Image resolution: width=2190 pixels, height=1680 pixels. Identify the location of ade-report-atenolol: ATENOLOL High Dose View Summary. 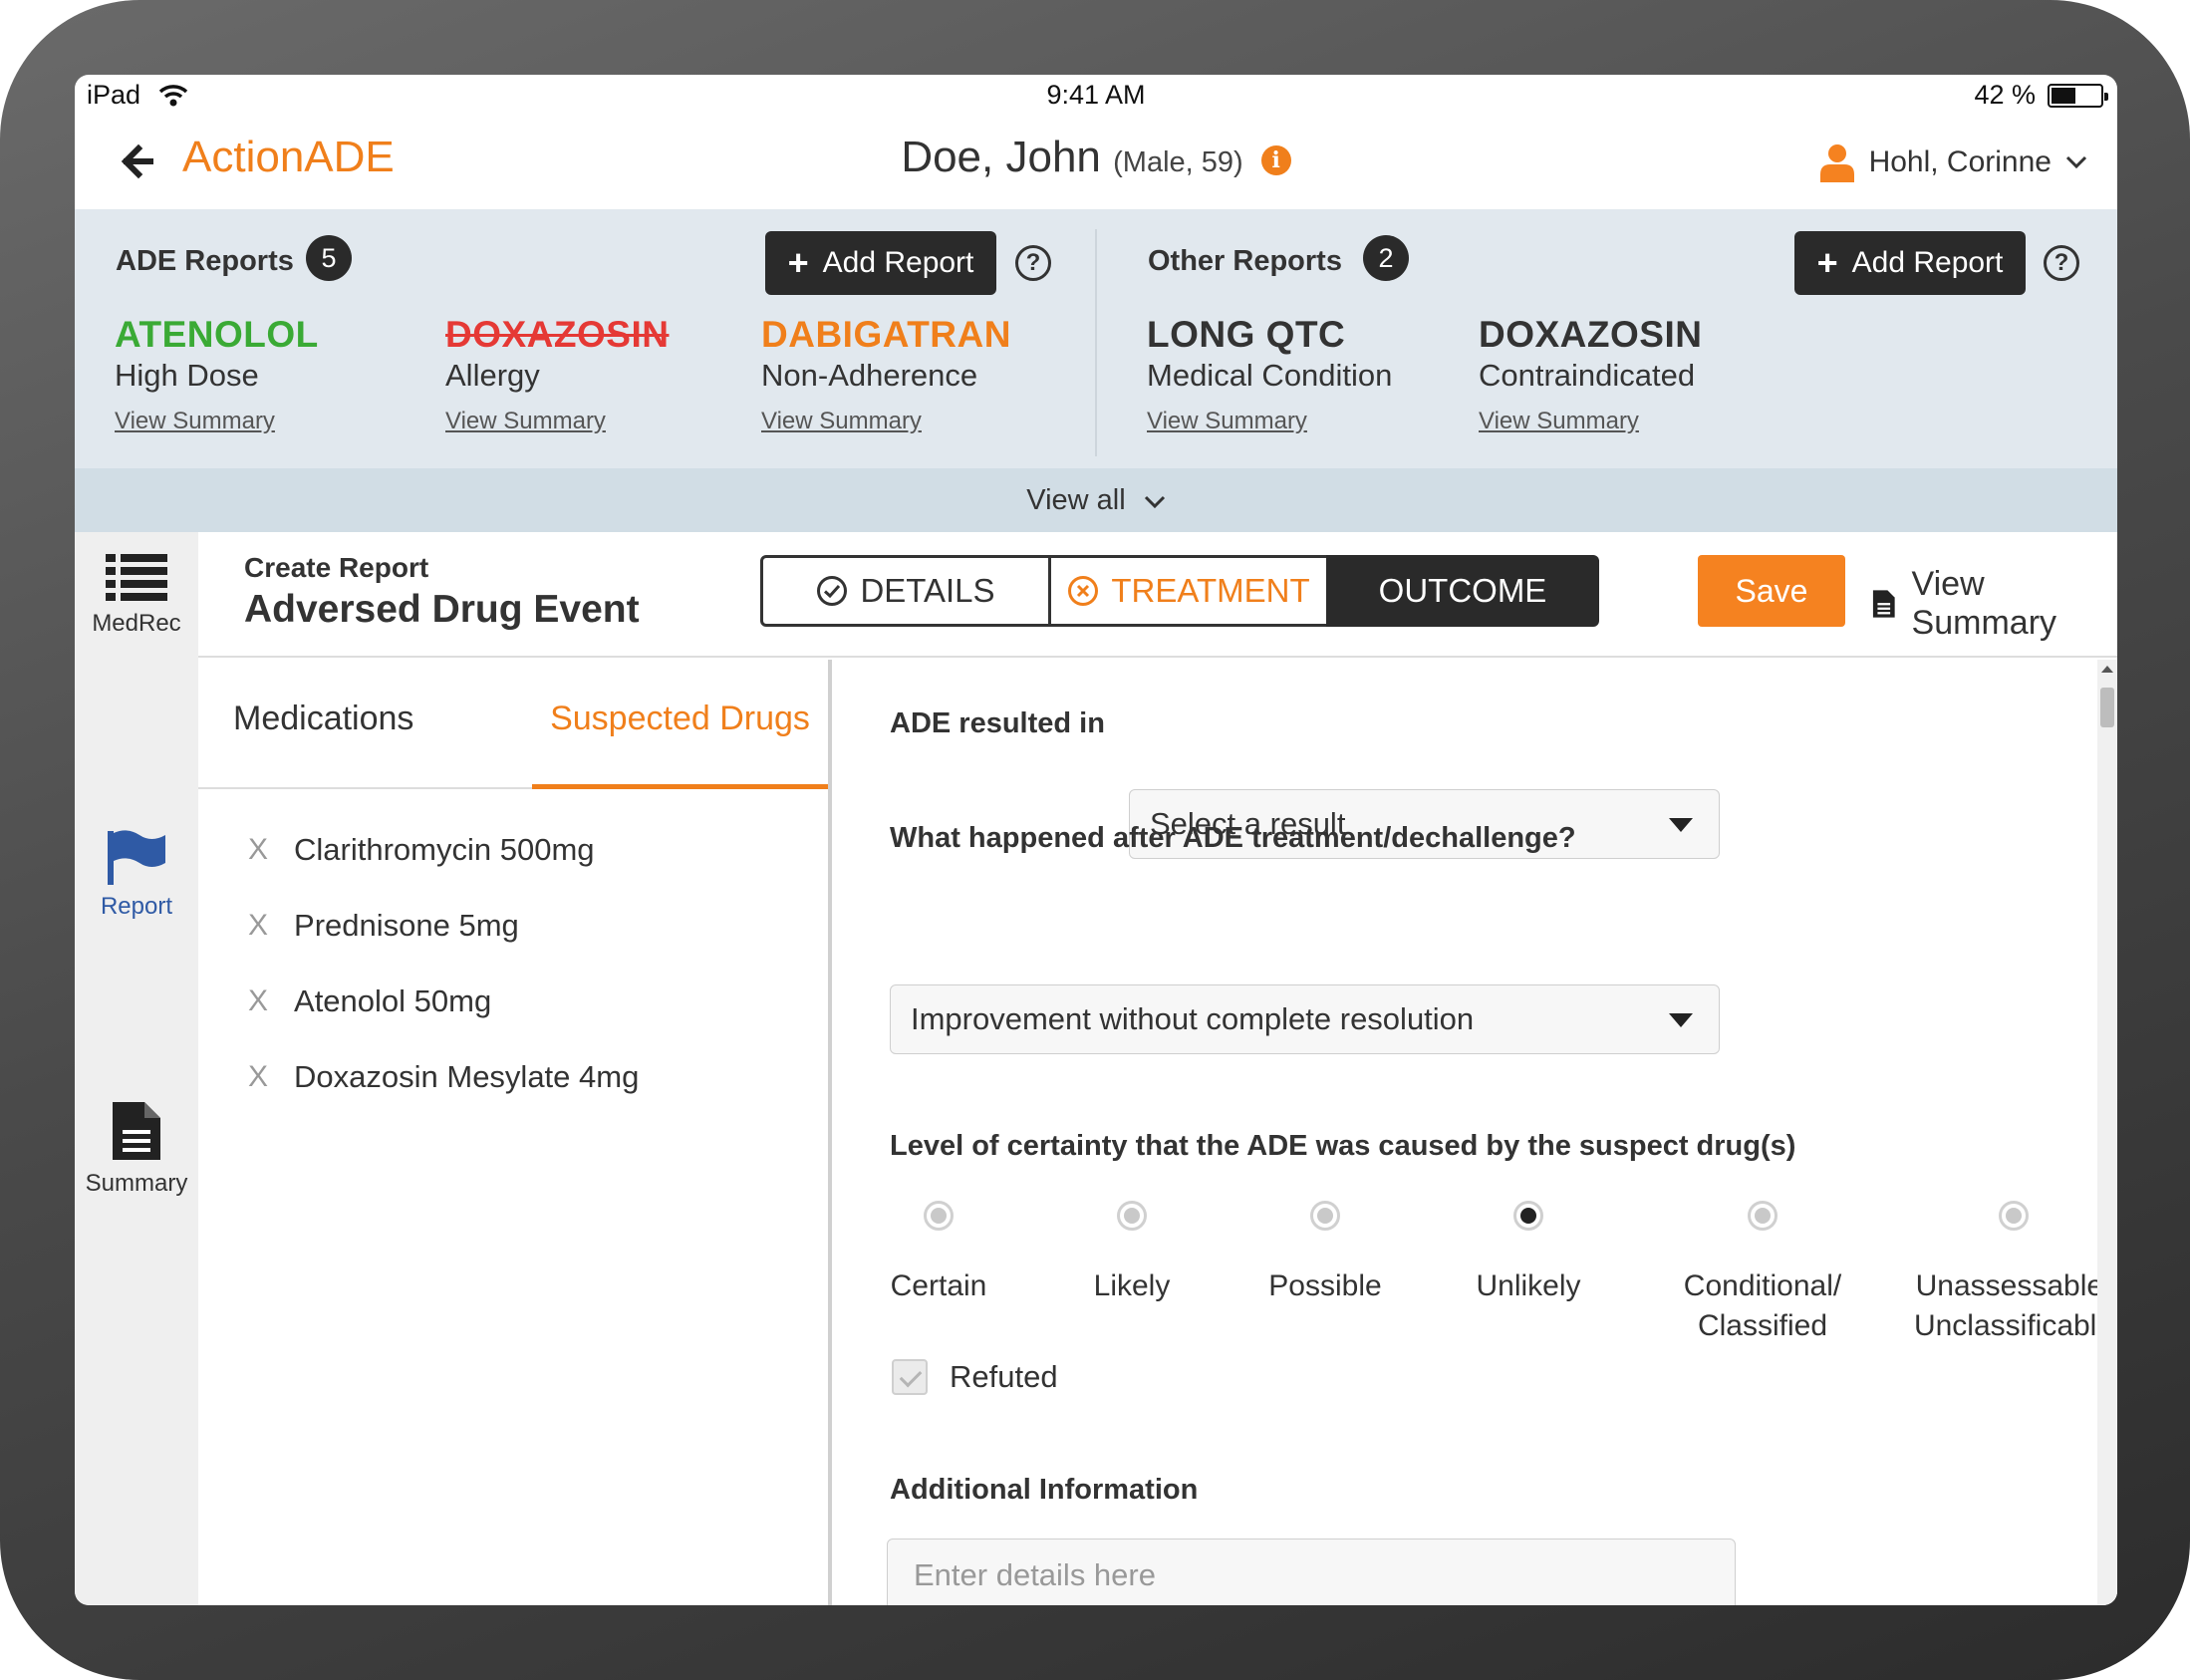
(217, 374).